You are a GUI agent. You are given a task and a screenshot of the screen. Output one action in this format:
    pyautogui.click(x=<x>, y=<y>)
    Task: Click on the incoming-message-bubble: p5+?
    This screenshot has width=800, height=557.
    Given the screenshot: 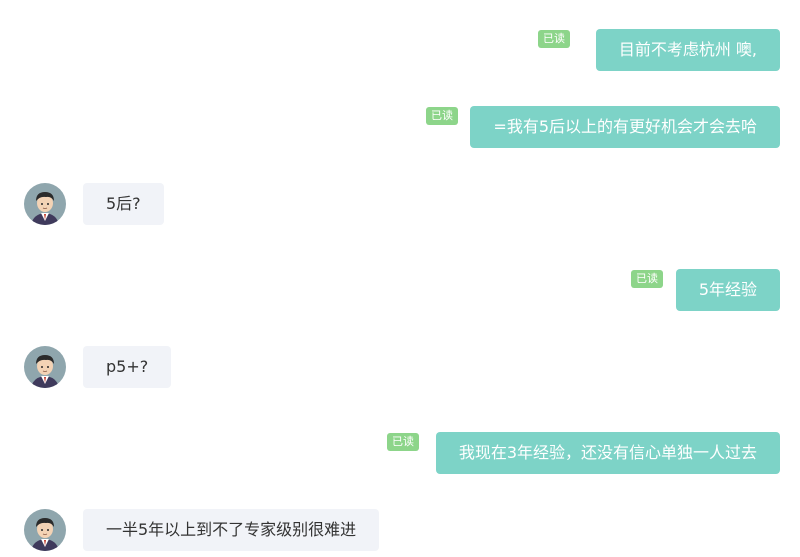 What is the action you would take?
    pyautogui.click(x=127, y=367)
    